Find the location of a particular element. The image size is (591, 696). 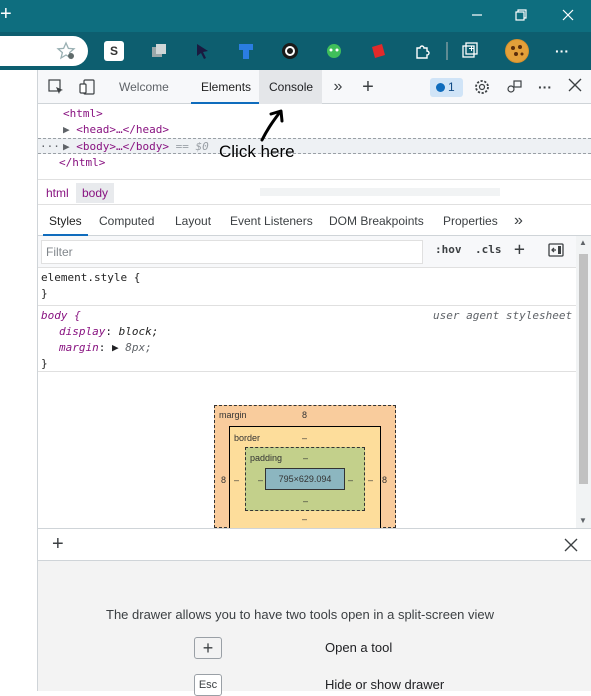

border-label: border is located at coordinates (247, 438).